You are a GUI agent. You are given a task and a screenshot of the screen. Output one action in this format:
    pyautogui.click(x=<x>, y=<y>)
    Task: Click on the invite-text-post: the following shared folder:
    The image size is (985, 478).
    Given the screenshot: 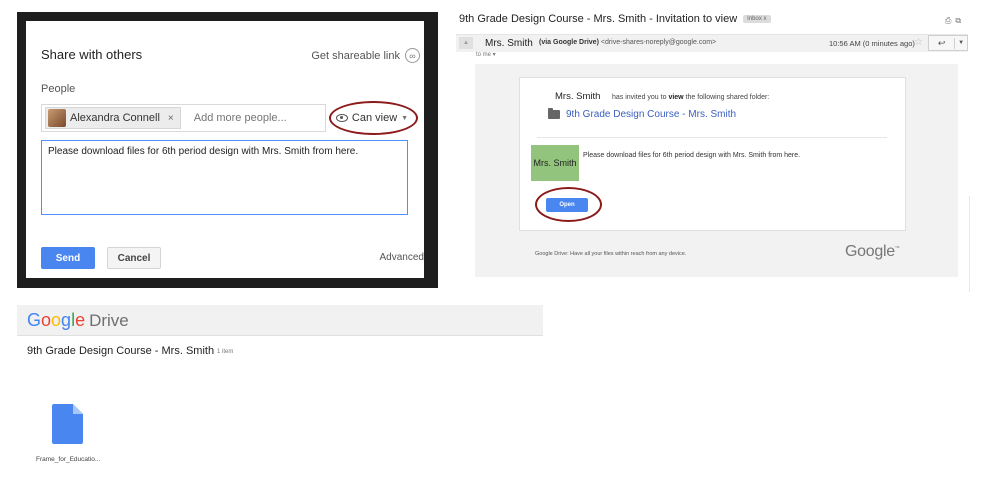 What is the action you would take?
    pyautogui.click(x=726, y=97)
    